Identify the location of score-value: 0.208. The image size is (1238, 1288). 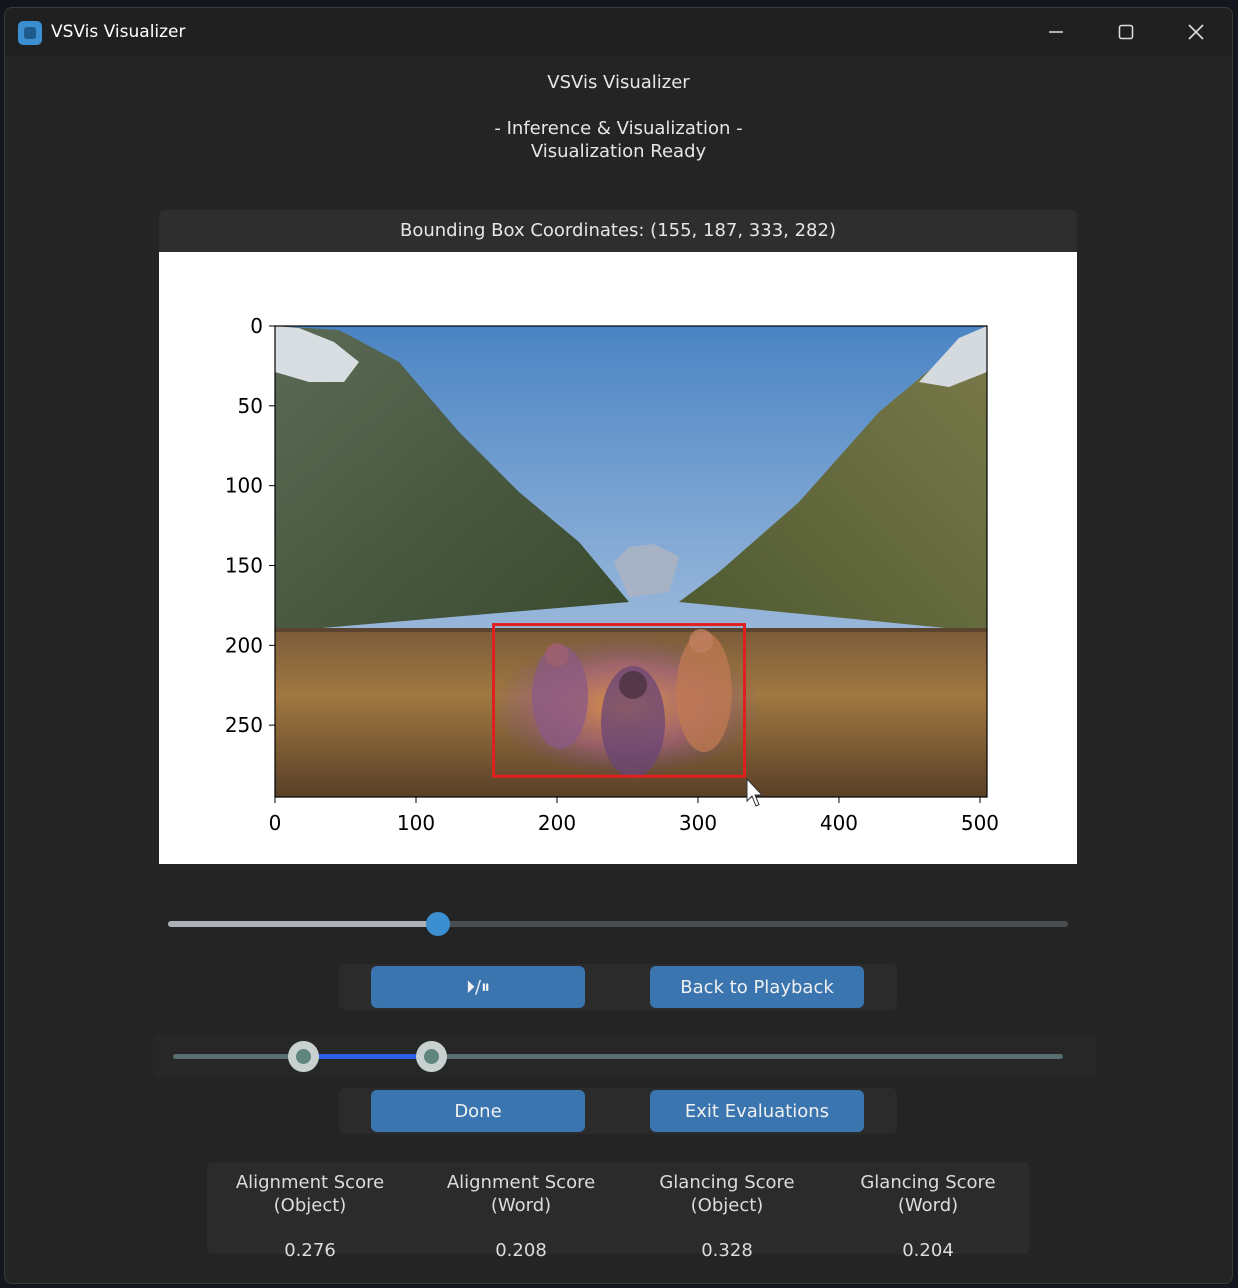
(521, 1250).